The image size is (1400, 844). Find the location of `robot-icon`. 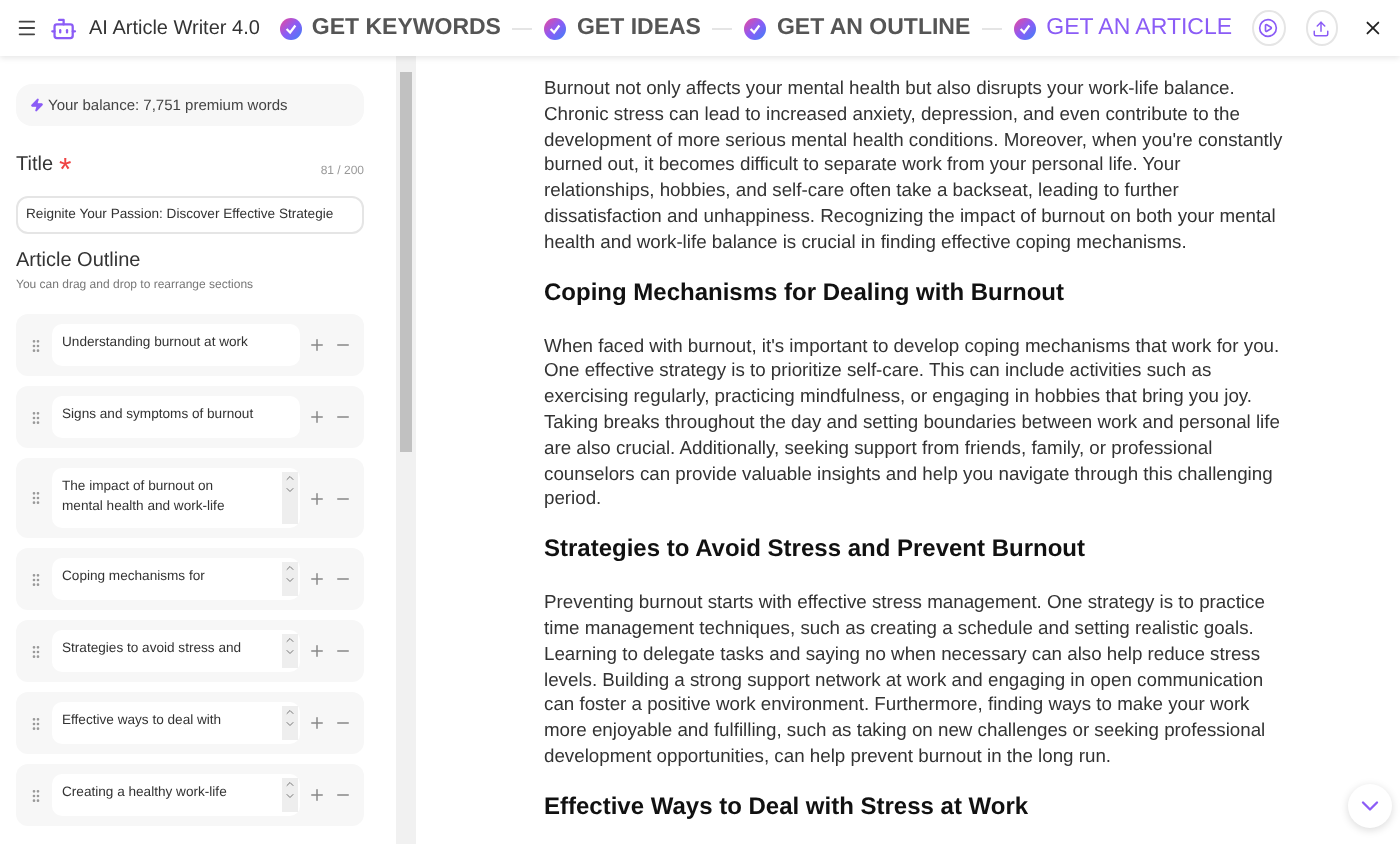

robot-icon is located at coordinates (63, 28).